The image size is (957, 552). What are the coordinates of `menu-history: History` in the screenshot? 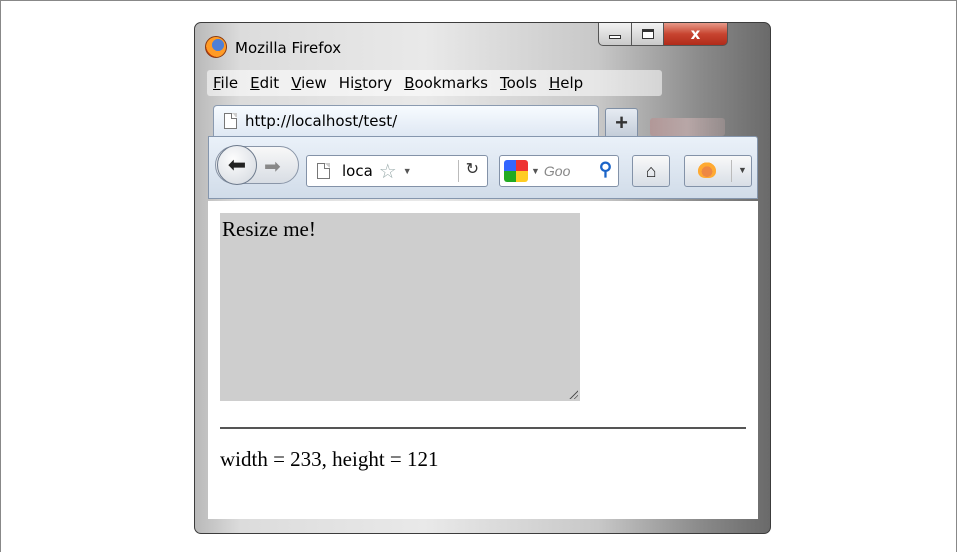 It's located at (365, 83).